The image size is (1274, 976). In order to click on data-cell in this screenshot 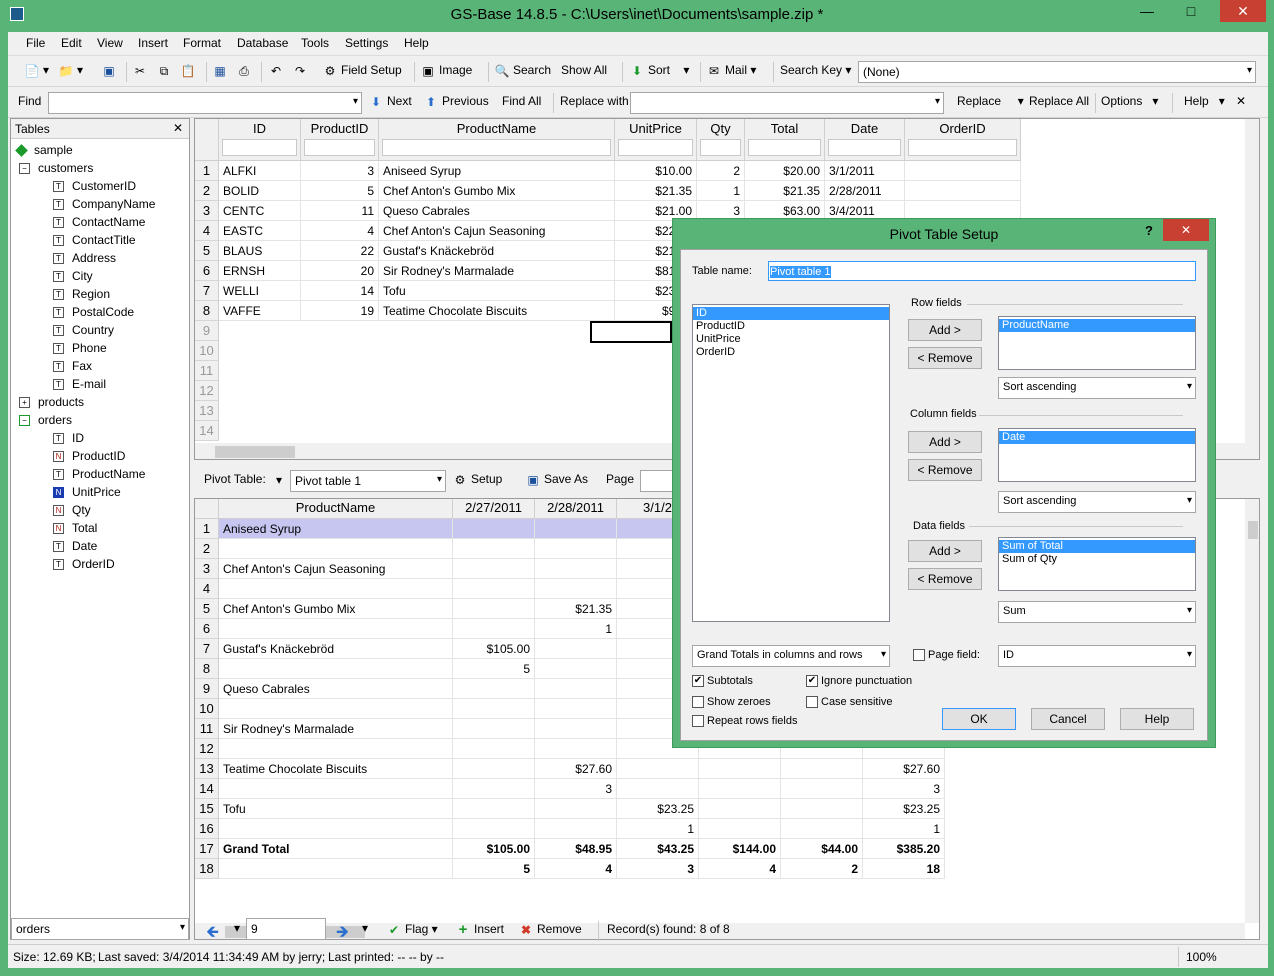, I will do `click(963, 171)`.